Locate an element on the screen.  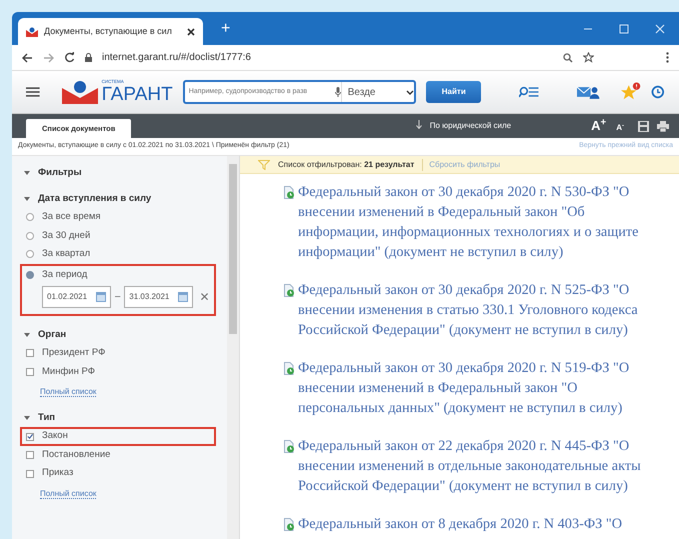
funnel-icon is located at coordinates (264, 165).